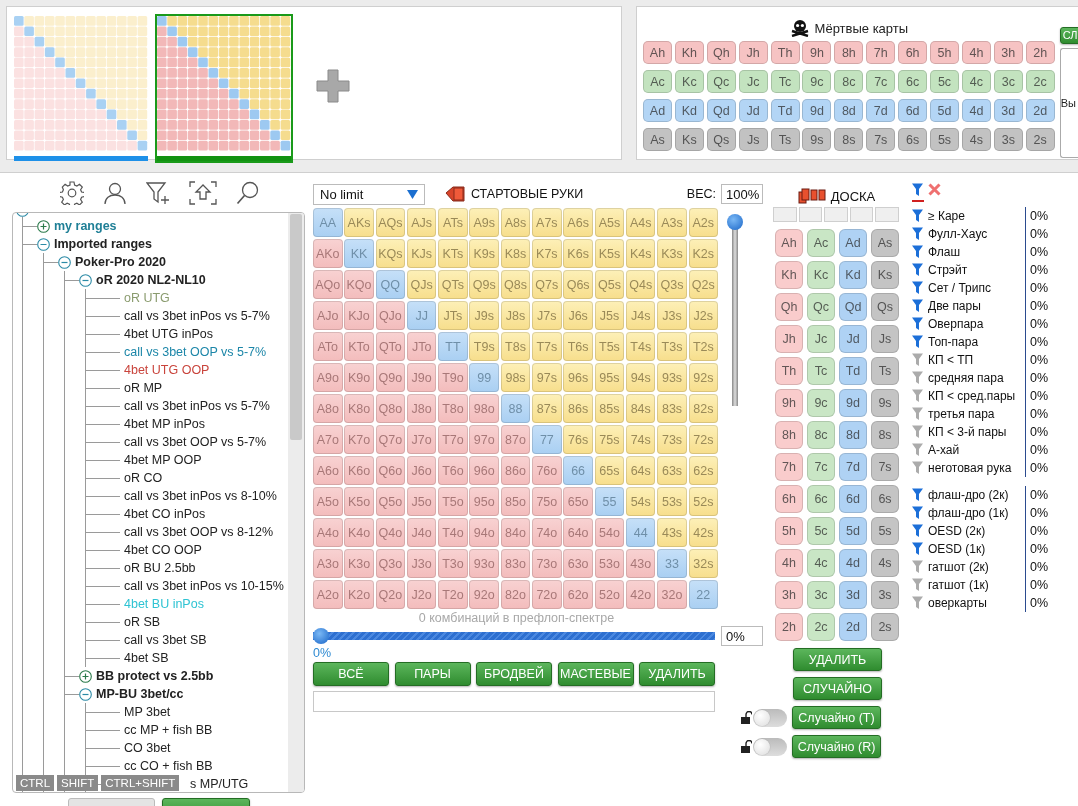 This screenshot has width=1078, height=806. Describe the element at coordinates (1040, 110) in the screenshot. I see `card: 2d` at that location.